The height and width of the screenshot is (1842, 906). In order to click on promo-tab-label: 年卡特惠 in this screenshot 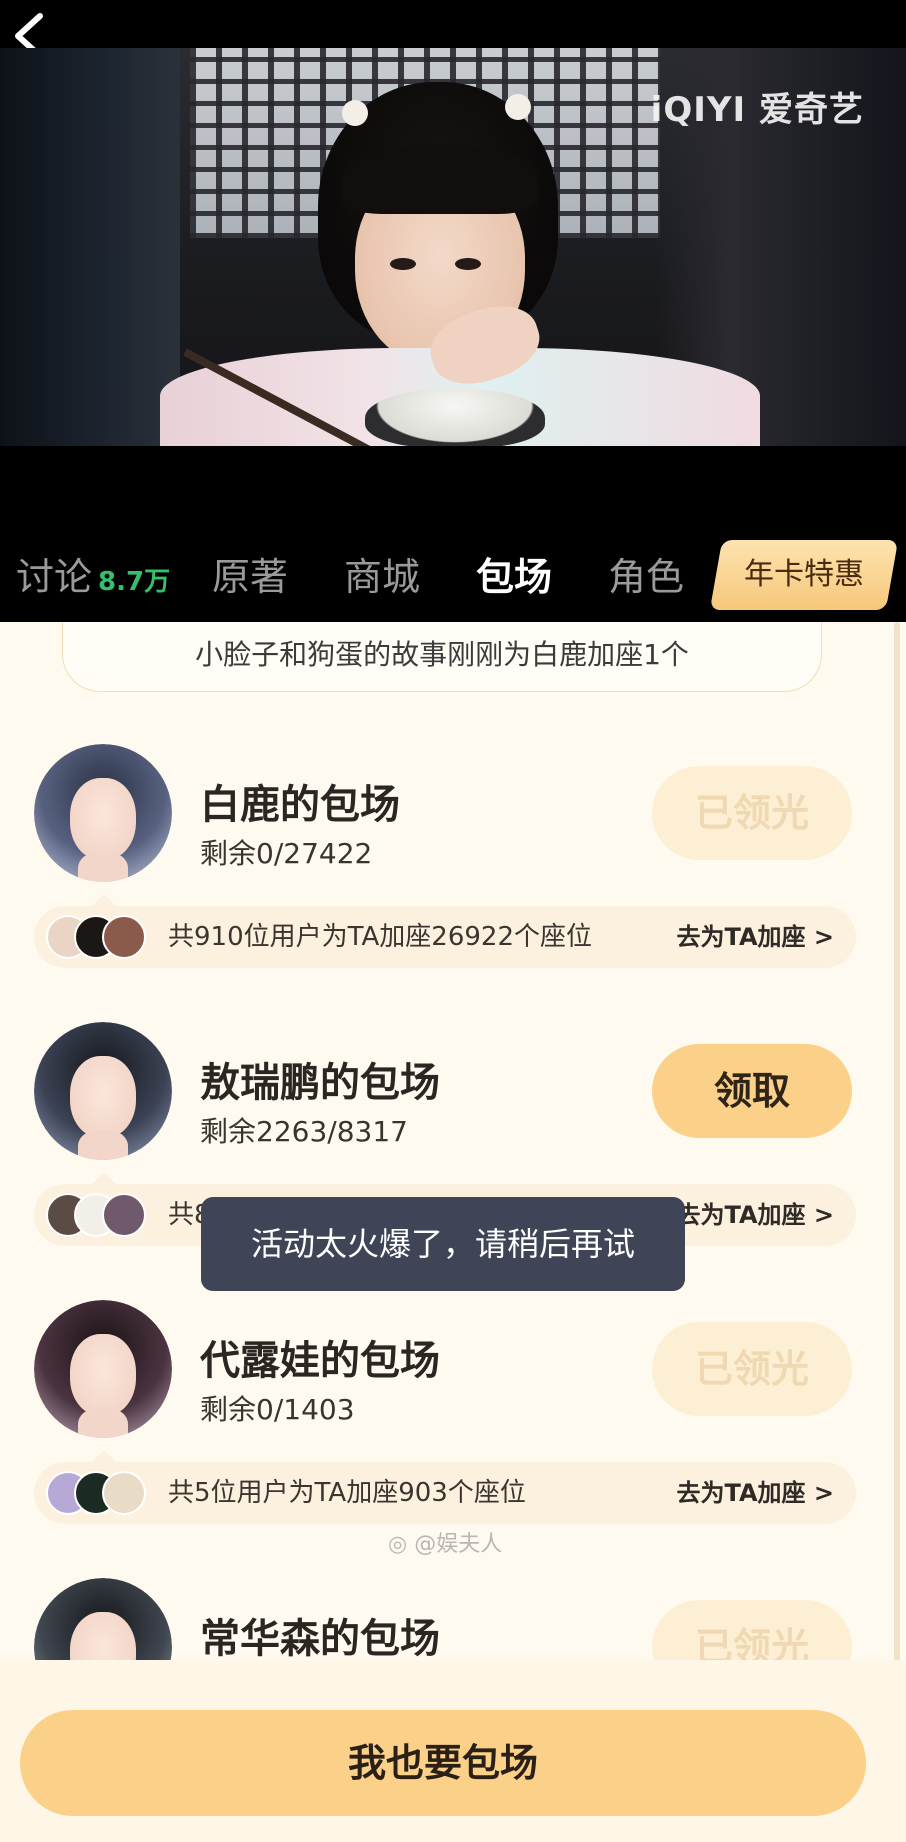, I will do `click(804, 574)`.